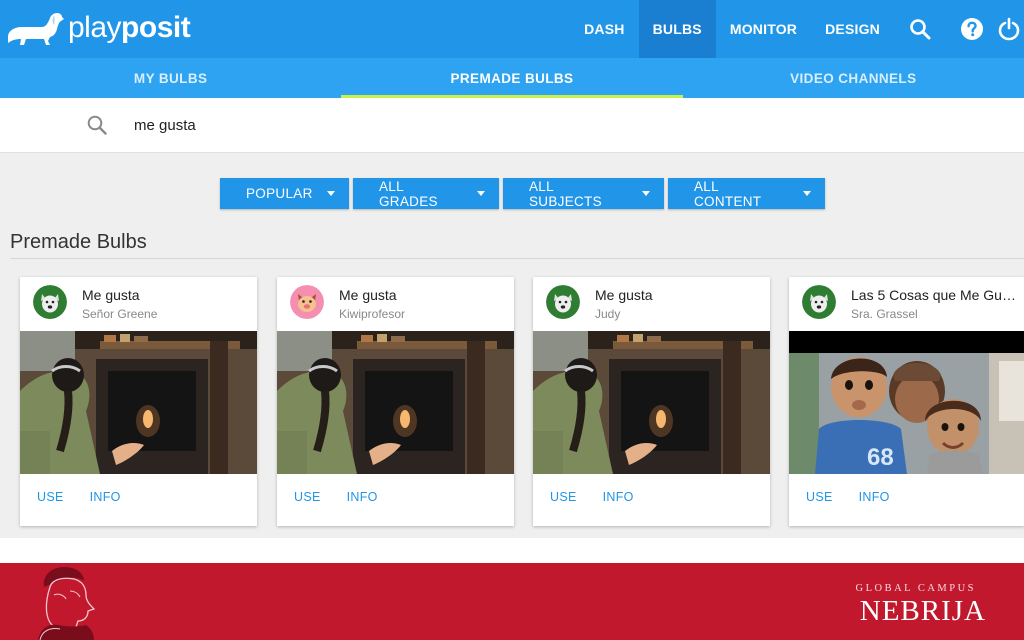  What do you see at coordinates (512, 550) in the screenshot?
I see `content-bottom-strip` at bounding box center [512, 550].